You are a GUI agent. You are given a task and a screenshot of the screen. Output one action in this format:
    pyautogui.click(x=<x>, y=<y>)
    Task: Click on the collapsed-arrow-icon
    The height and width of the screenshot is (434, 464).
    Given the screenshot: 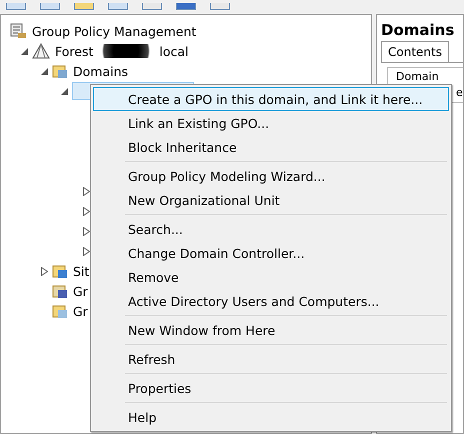 What is the action you would take?
    pyautogui.click(x=44, y=271)
    